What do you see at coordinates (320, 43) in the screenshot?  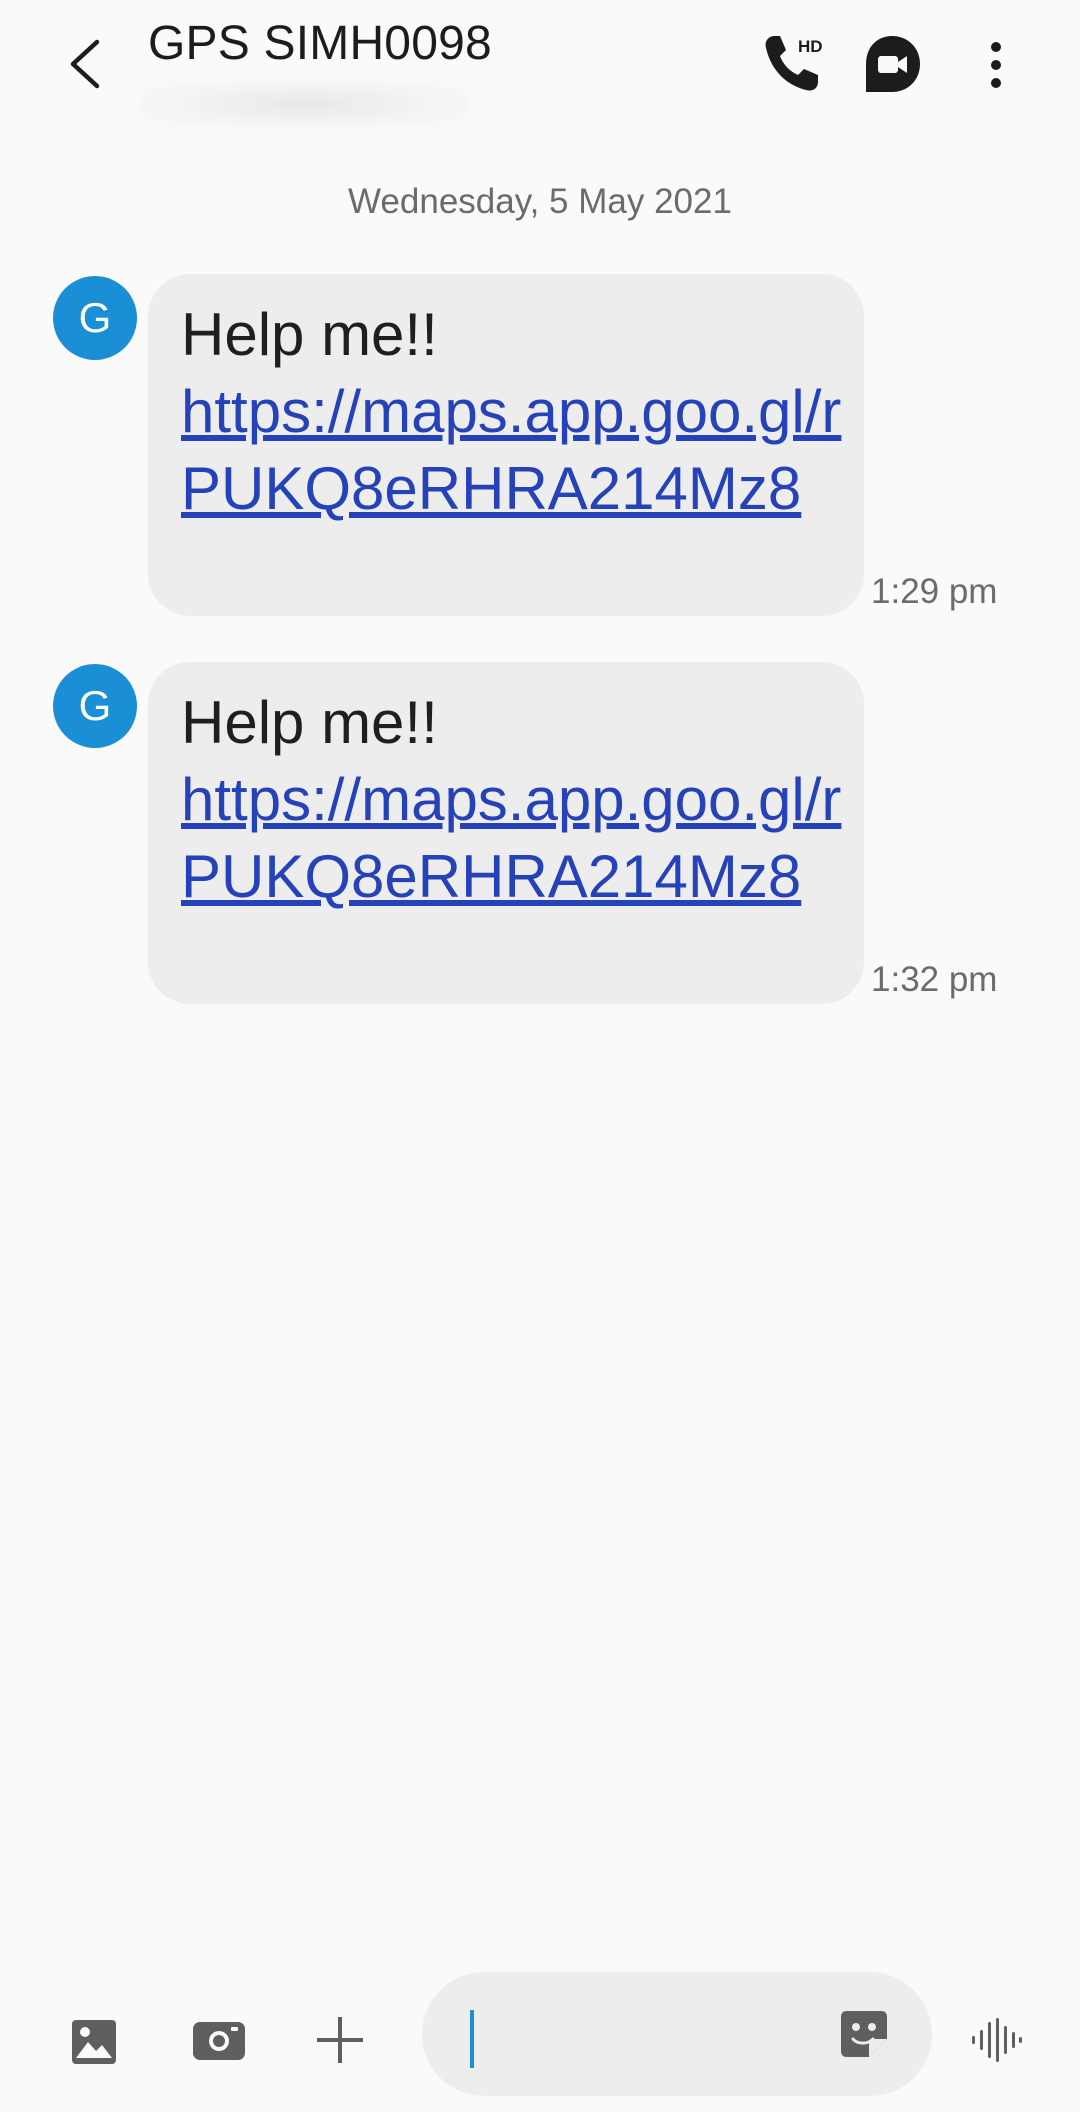 I see `contact-name: GPS SIMH0098` at bounding box center [320, 43].